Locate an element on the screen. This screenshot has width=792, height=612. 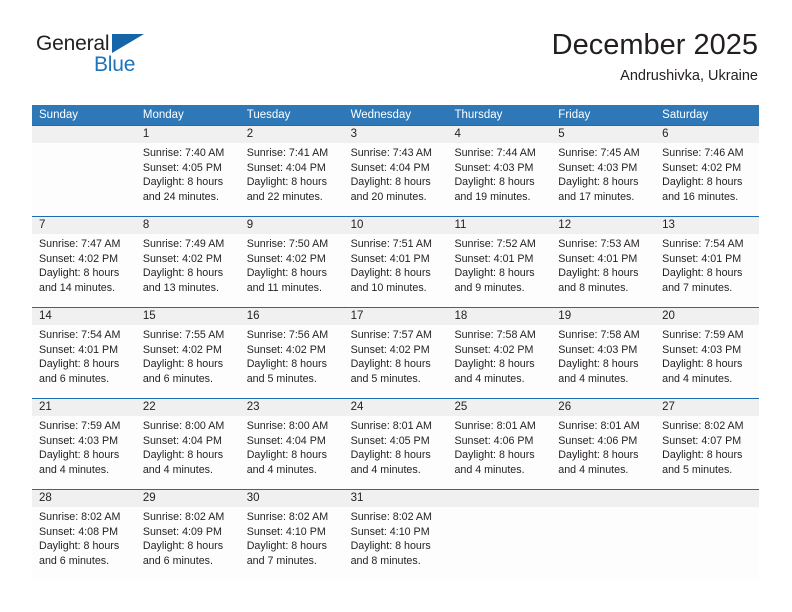
week-daynumber-row: 28 29 30 31 is located at coordinates (395, 498).